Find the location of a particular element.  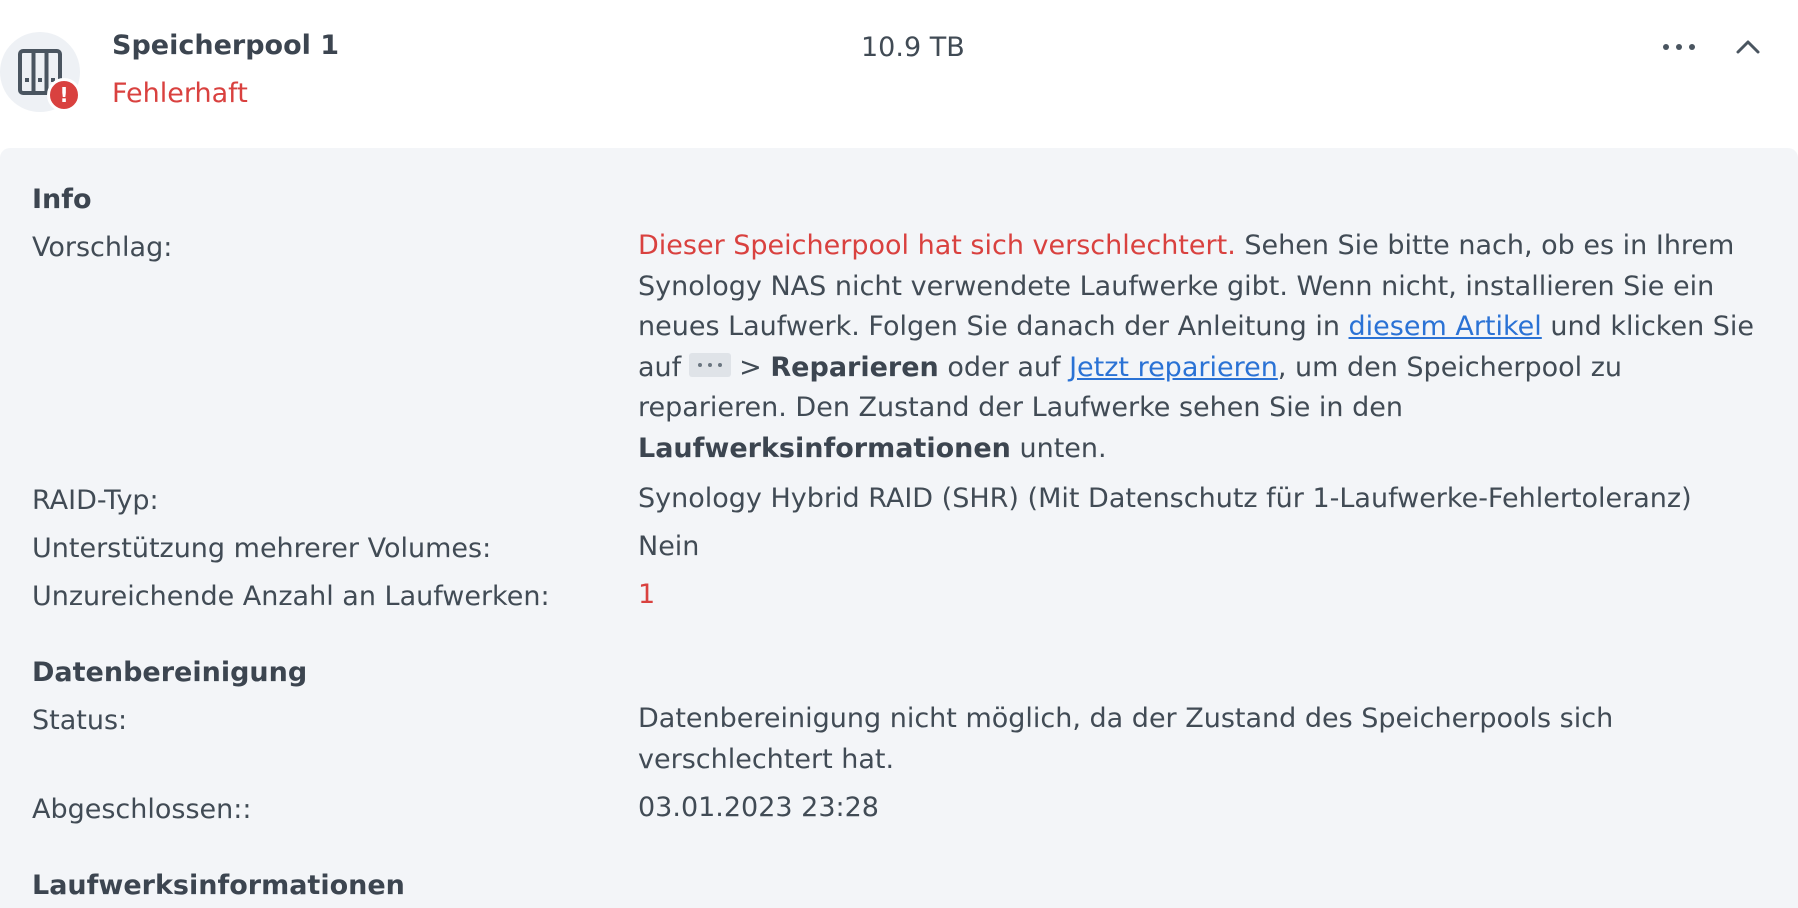

scrub-section-title: Datenbereinigung is located at coordinates (170, 672).